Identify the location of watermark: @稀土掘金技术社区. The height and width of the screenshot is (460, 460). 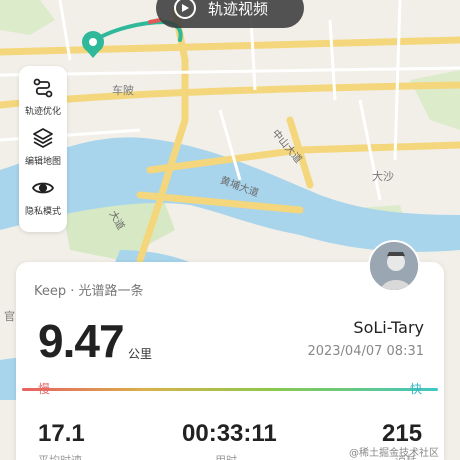
(394, 453).